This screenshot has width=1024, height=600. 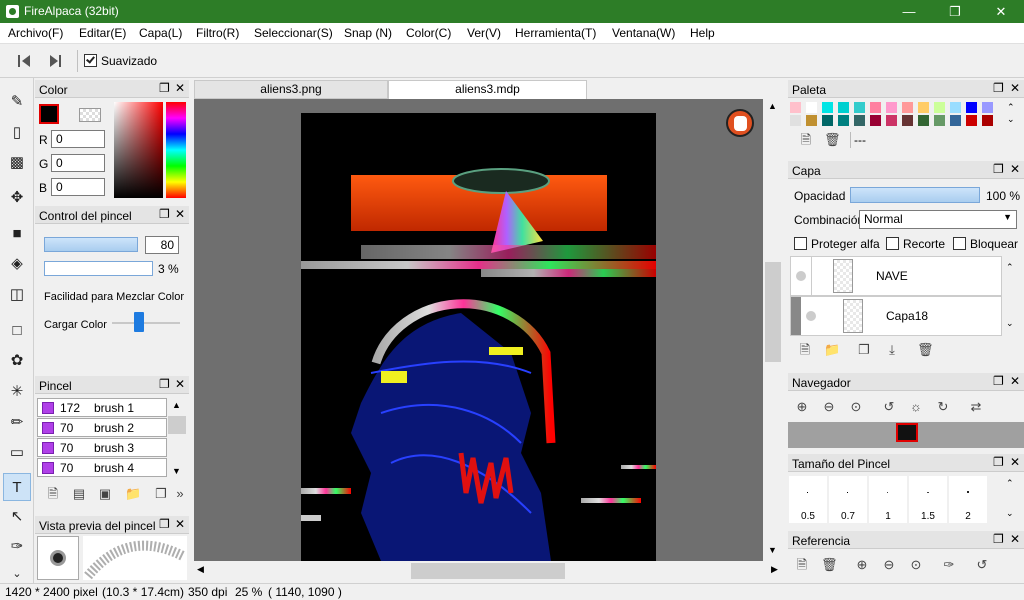 What do you see at coordinates (800, 243) in the screenshot?
I see `protect-alpha-checkbox` at bounding box center [800, 243].